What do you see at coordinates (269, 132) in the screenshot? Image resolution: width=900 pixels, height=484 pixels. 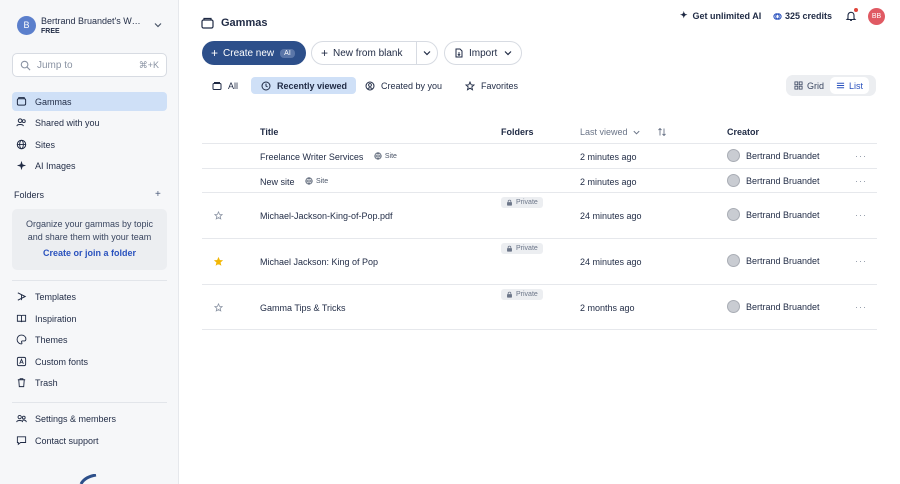 I see `column-header-title: Title` at bounding box center [269, 132].